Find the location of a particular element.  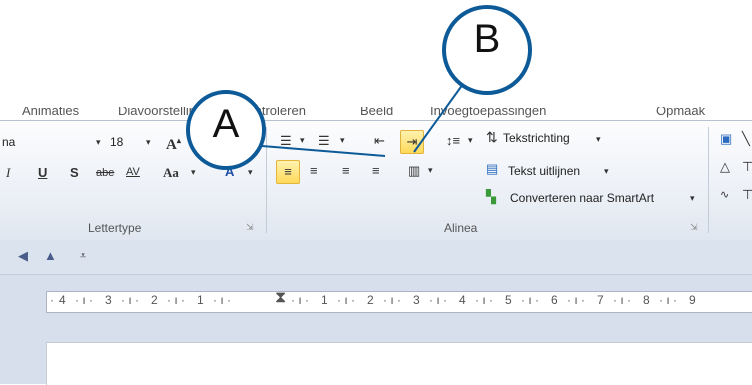

callout-a-line is located at coordinates (323, 151).